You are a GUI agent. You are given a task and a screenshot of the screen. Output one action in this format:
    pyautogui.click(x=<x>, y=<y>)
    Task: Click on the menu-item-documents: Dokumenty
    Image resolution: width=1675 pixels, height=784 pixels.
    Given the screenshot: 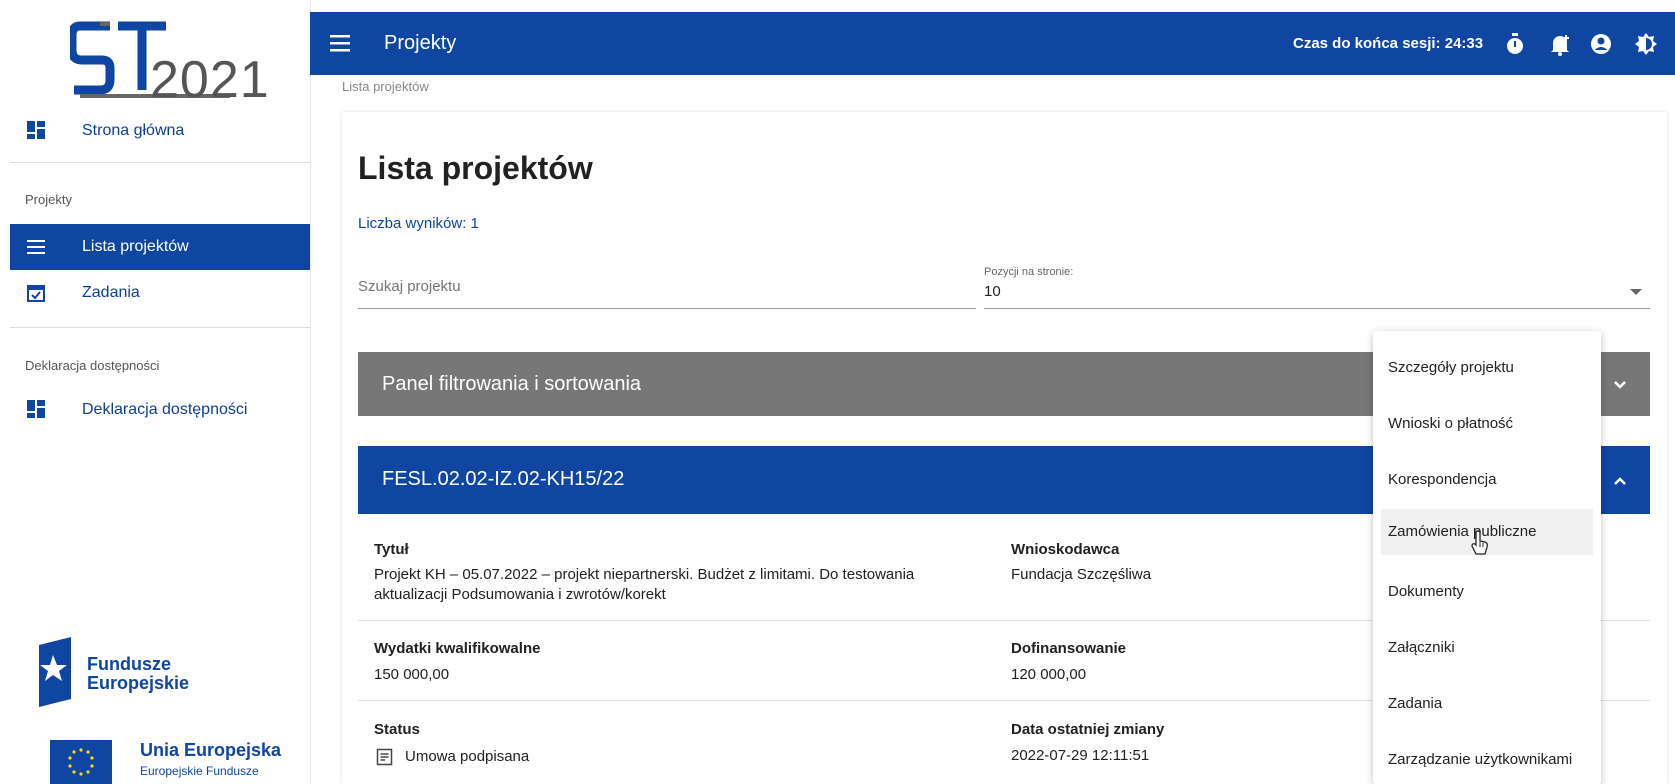 What is the action you would take?
    pyautogui.click(x=1487, y=592)
    